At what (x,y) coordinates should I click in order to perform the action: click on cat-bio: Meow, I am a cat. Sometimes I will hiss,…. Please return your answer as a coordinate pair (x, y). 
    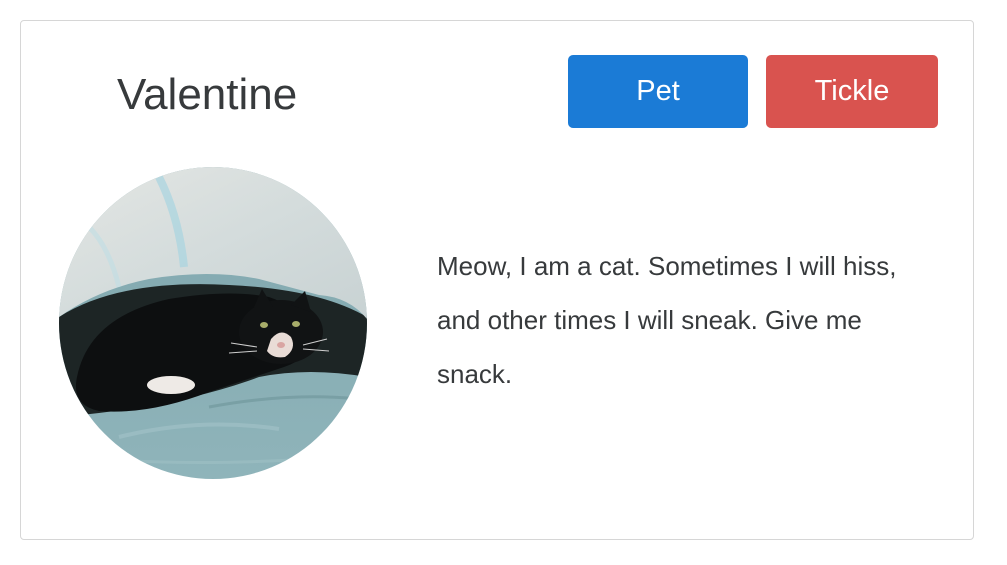
    Looking at the image, I should click on (667, 320).